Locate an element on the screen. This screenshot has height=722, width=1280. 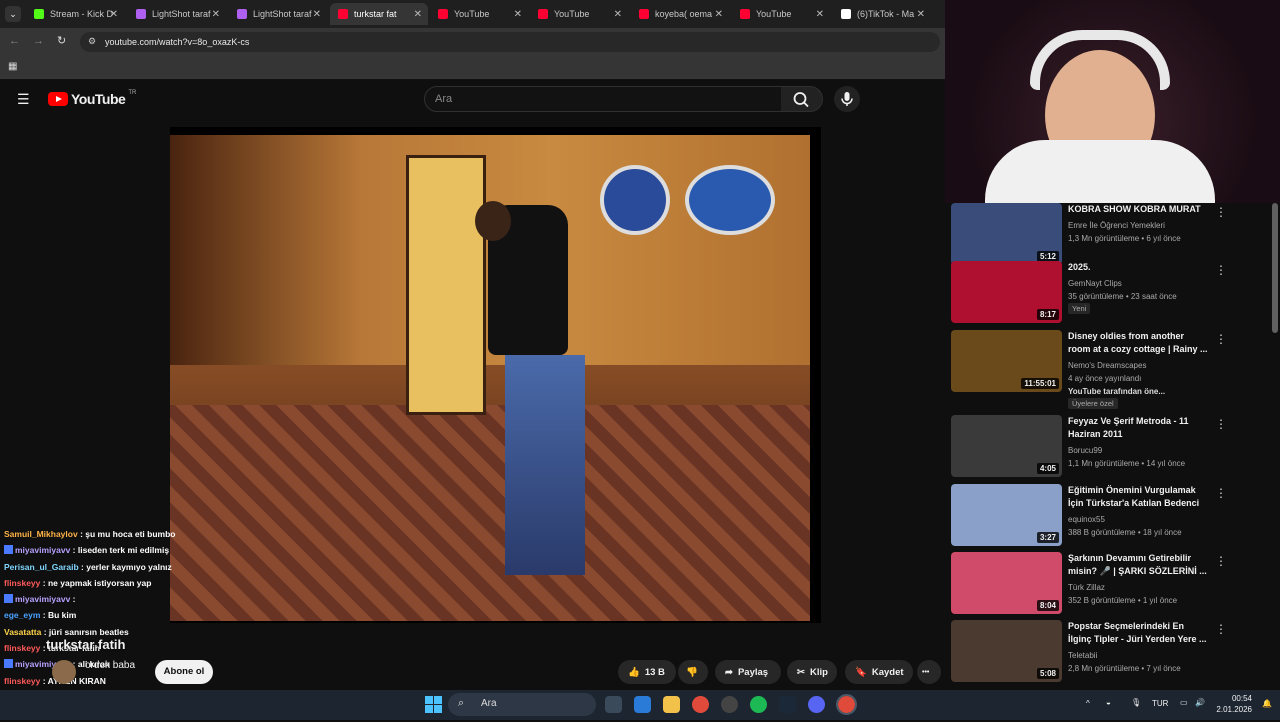
store-icon is located at coordinates (642, 704).